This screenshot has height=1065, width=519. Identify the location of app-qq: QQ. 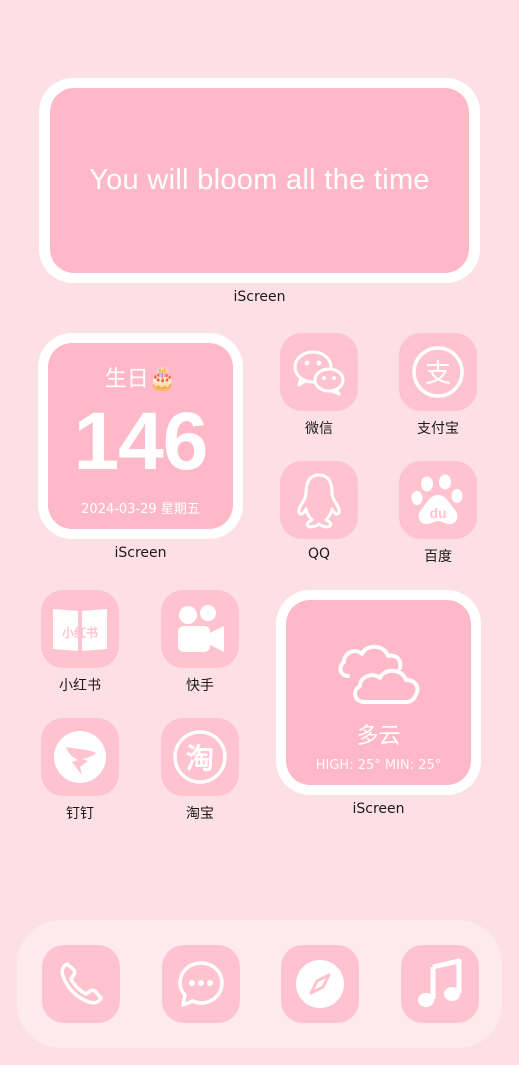
(319, 511).